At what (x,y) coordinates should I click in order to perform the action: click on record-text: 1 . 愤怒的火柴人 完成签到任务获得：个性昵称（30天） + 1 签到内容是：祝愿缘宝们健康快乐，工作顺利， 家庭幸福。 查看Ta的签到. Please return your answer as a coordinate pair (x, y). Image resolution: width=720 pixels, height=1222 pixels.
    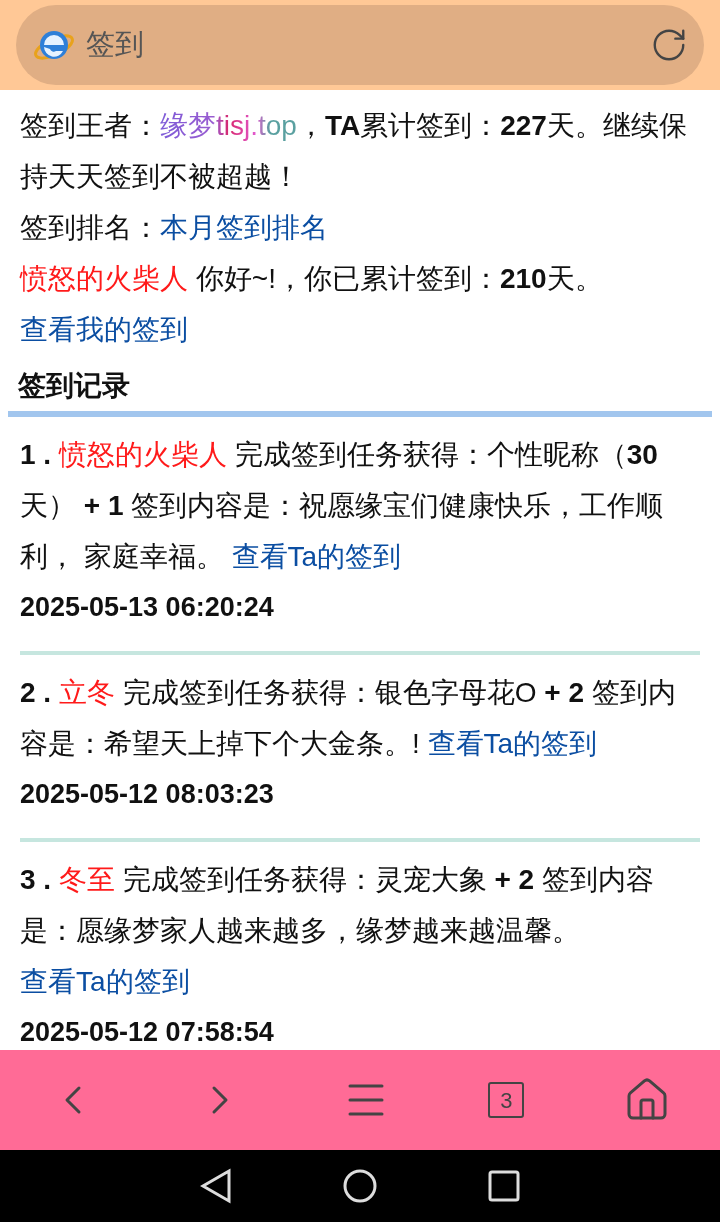
    Looking at the image, I should click on (342, 506).